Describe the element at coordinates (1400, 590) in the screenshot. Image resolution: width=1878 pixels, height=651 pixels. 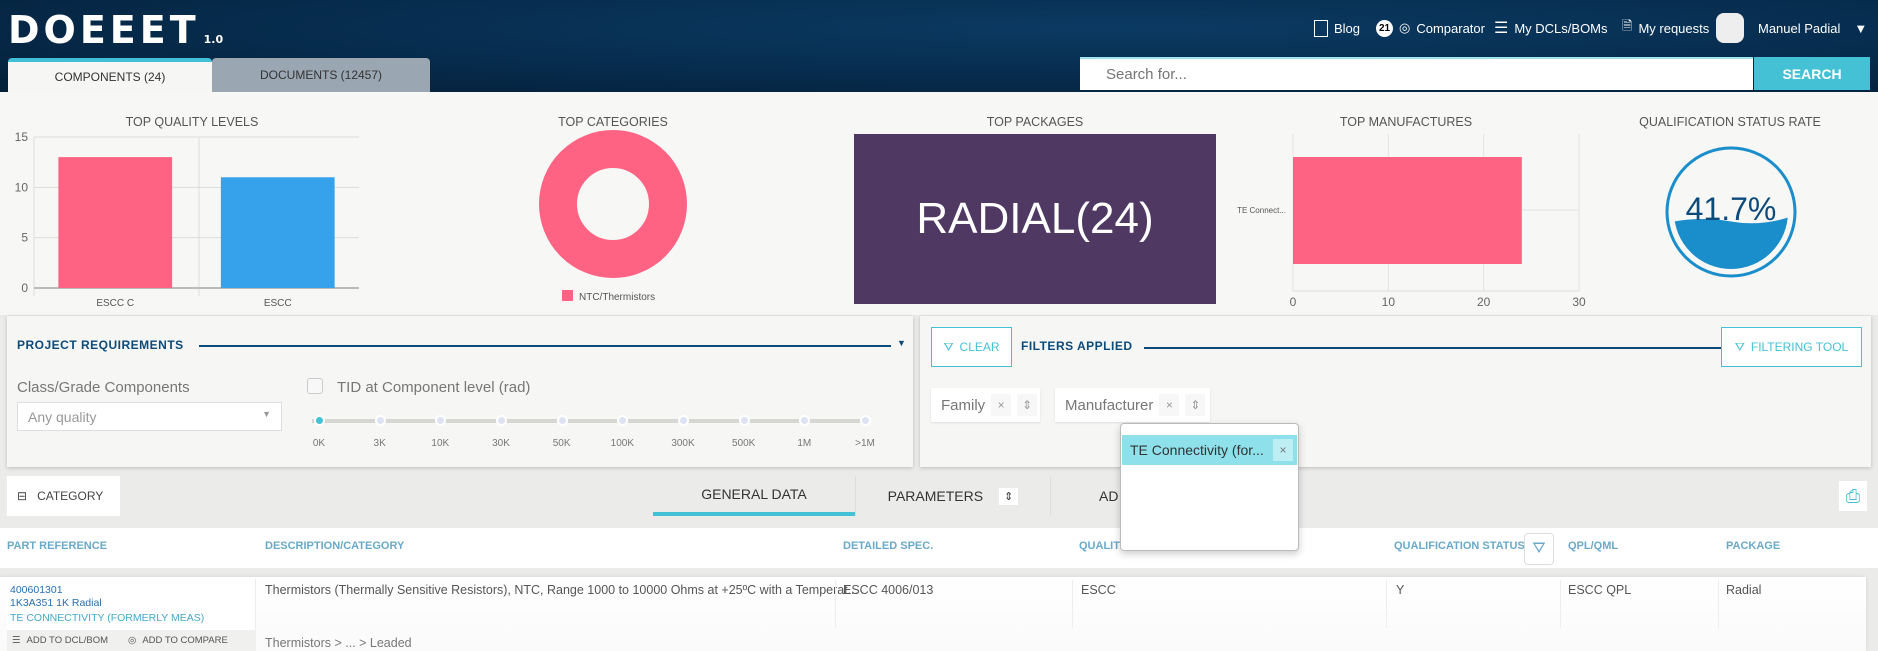
I see `status-cell: Y` at that location.